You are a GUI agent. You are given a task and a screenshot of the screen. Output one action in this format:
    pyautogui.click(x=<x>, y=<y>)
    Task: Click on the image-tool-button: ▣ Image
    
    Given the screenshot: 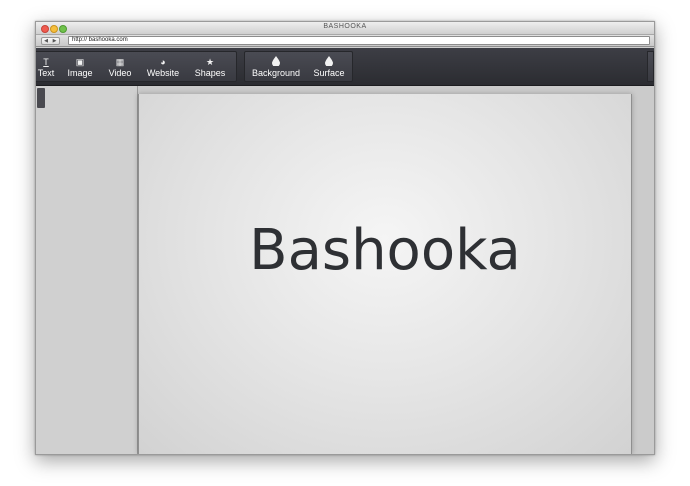 What is the action you would take?
    pyautogui.click(x=80, y=68)
    